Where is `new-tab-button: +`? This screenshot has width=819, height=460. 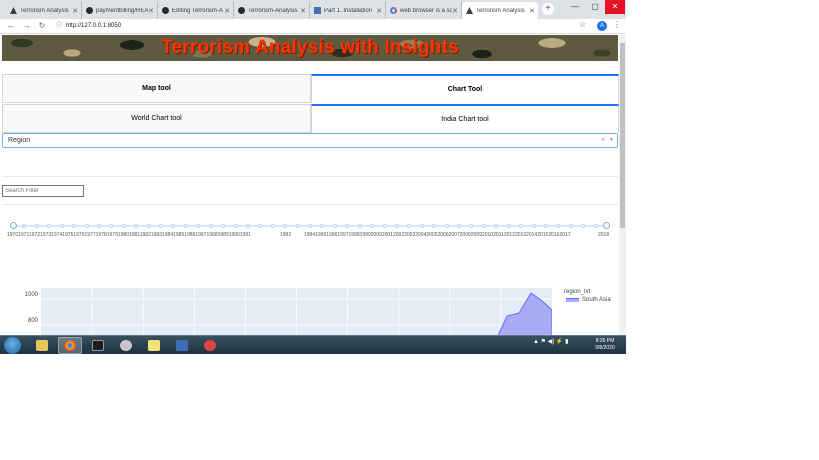
new-tab-button: + is located at coordinates (548, 9).